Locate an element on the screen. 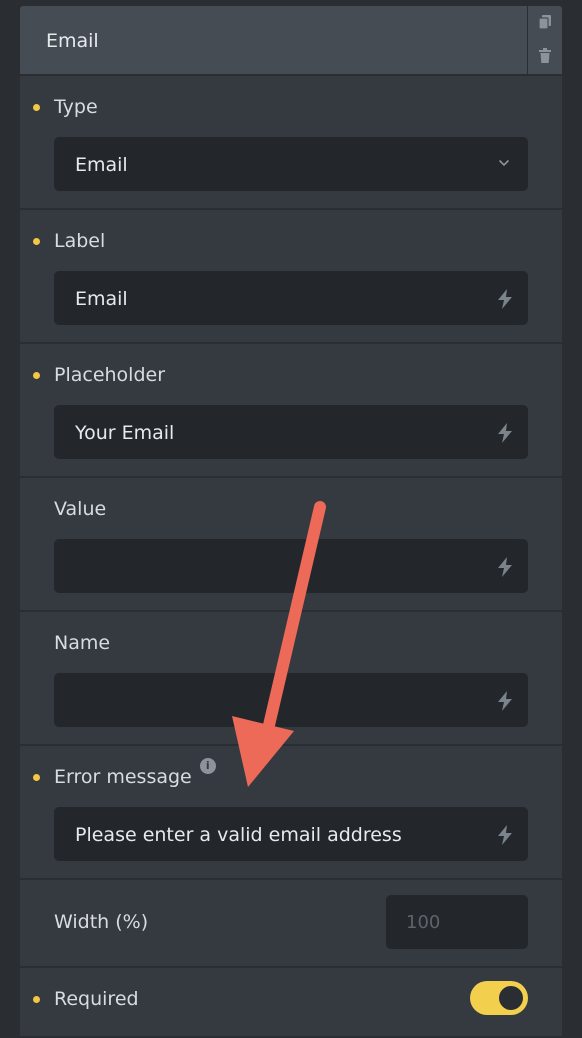 The image size is (582, 1038). element-title: Email is located at coordinates (72, 41).